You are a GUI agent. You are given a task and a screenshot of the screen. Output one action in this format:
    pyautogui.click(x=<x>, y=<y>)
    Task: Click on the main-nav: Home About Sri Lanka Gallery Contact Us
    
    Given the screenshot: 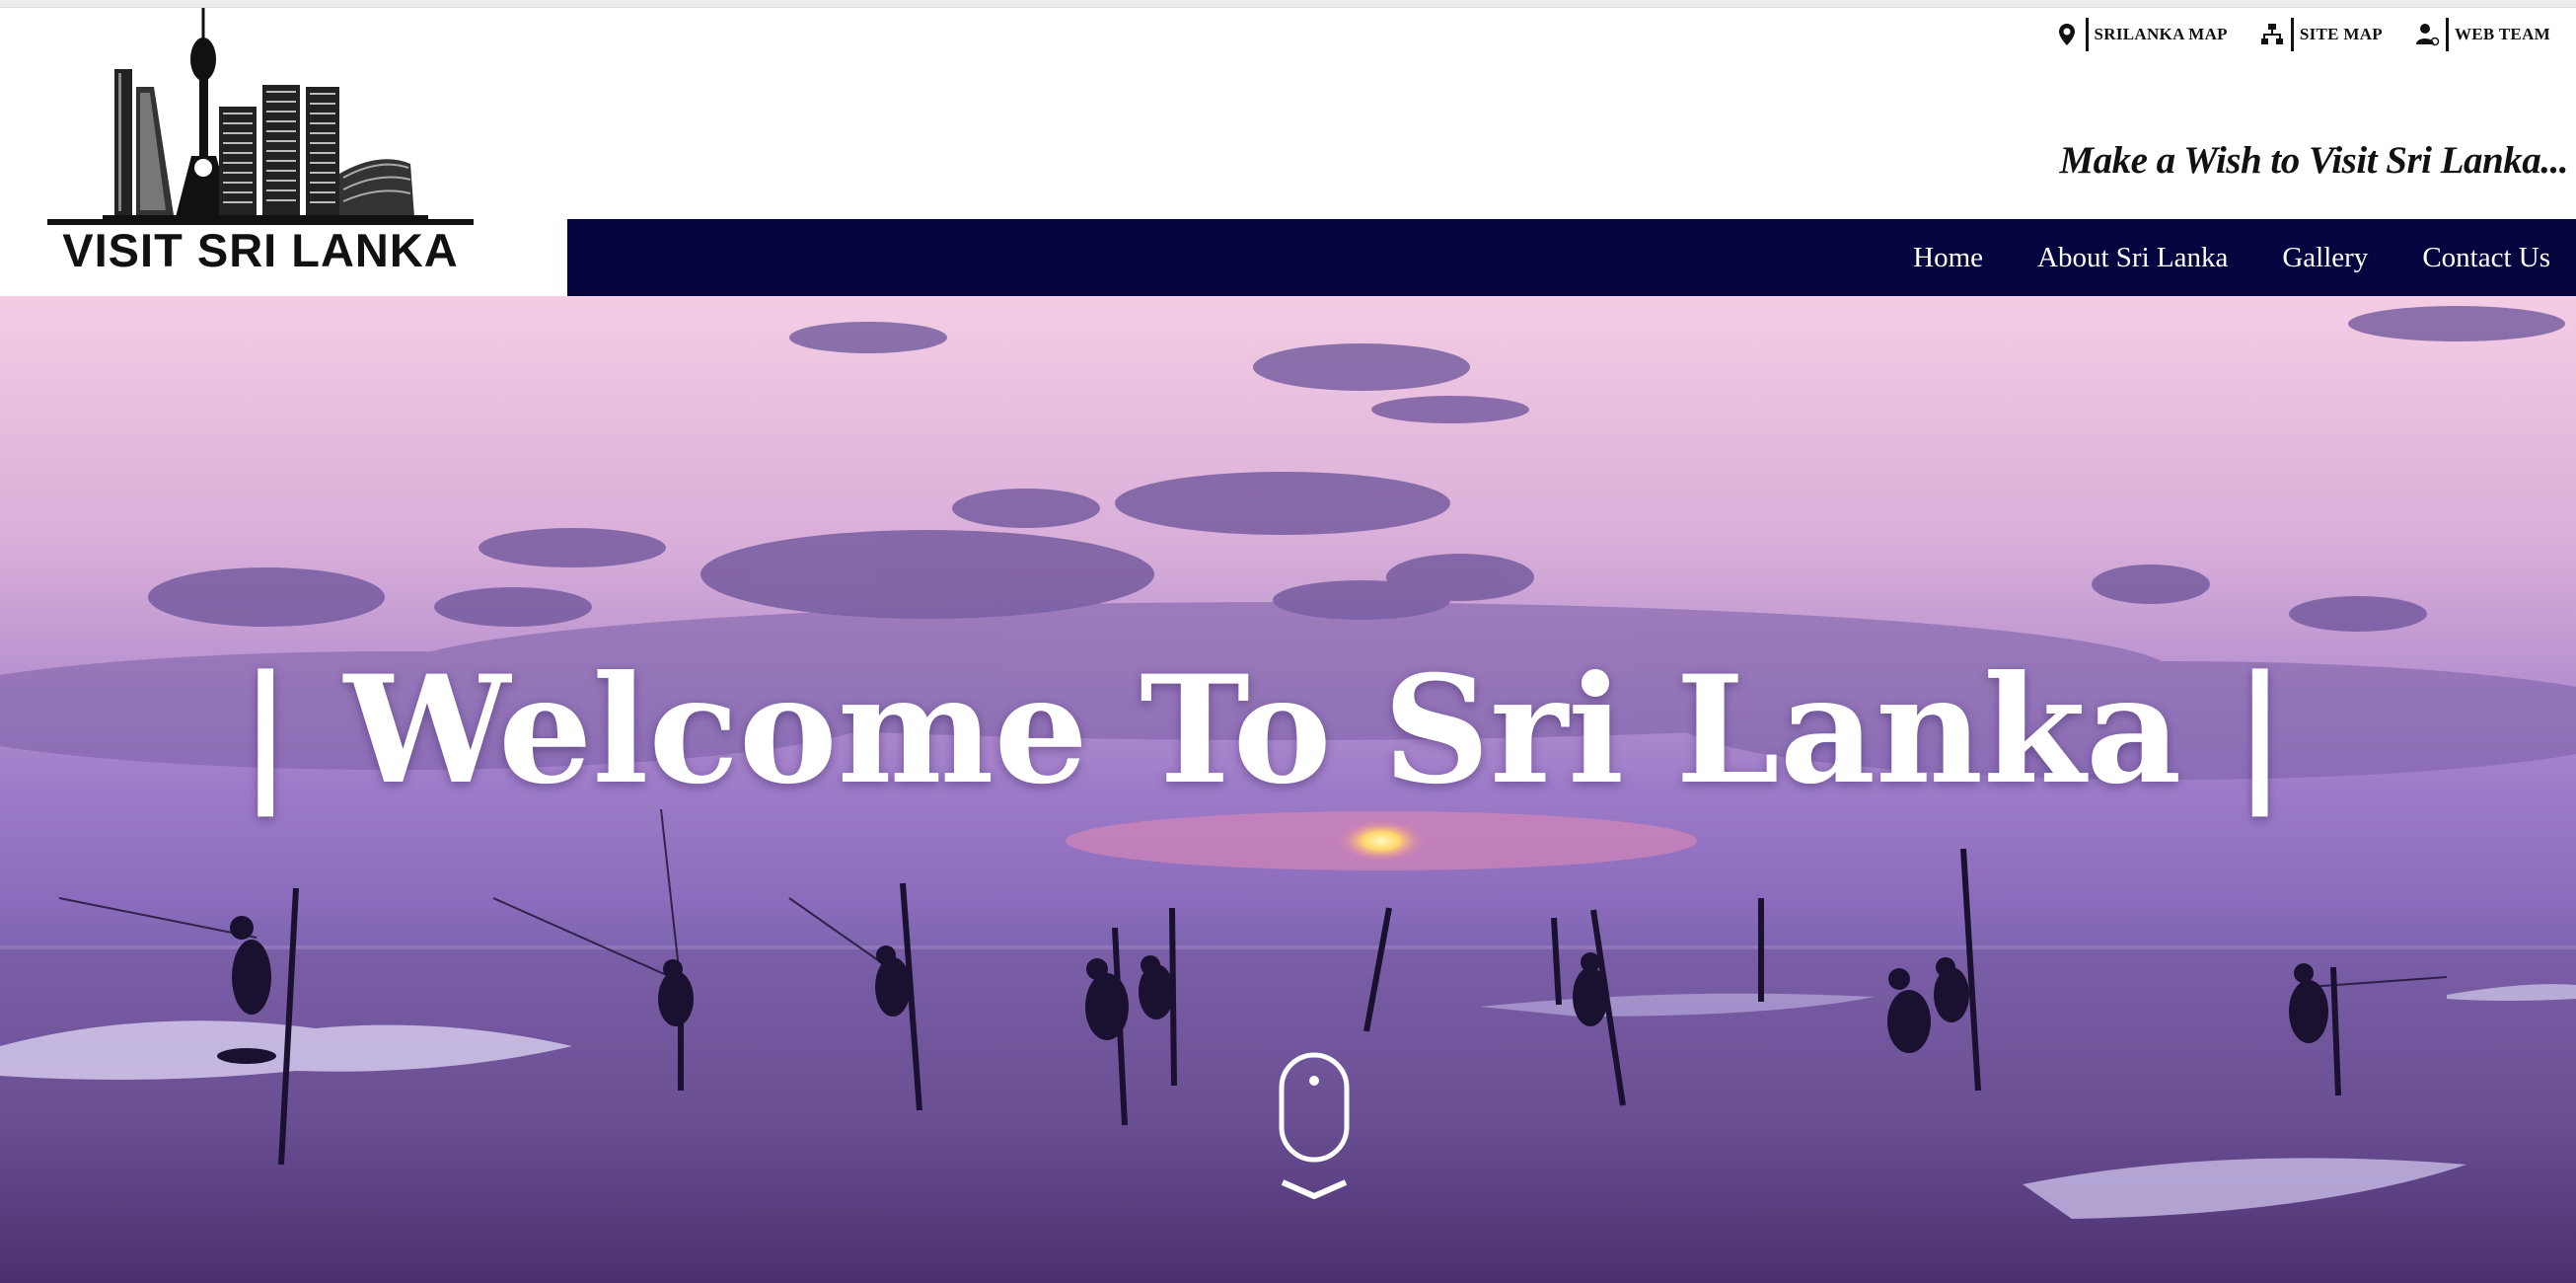 What is the action you would take?
    pyautogui.click(x=1571, y=257)
    